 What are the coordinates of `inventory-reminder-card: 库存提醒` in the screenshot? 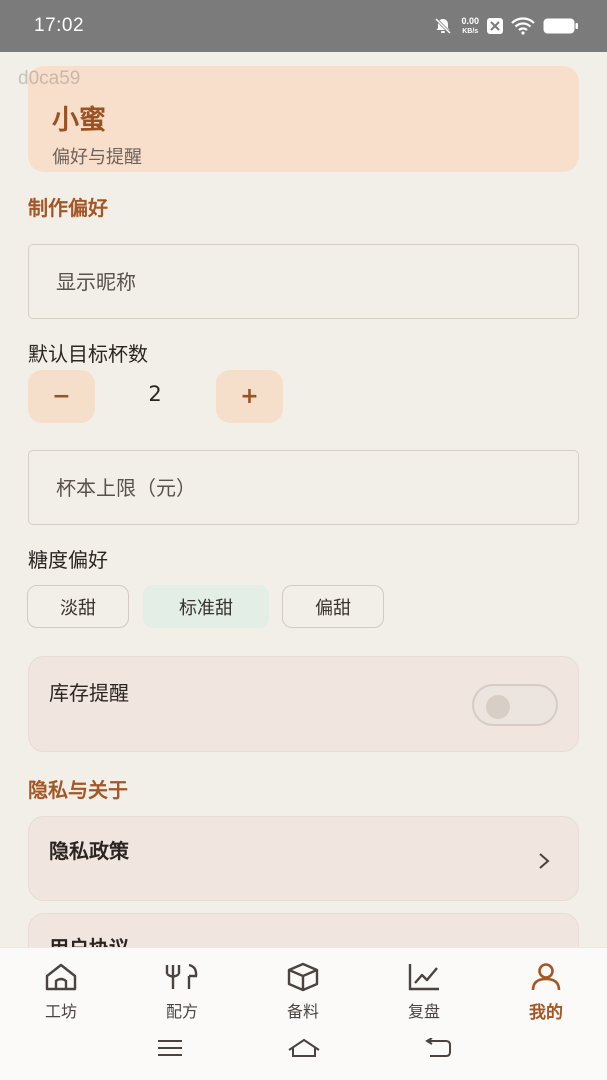 It's located at (303, 704).